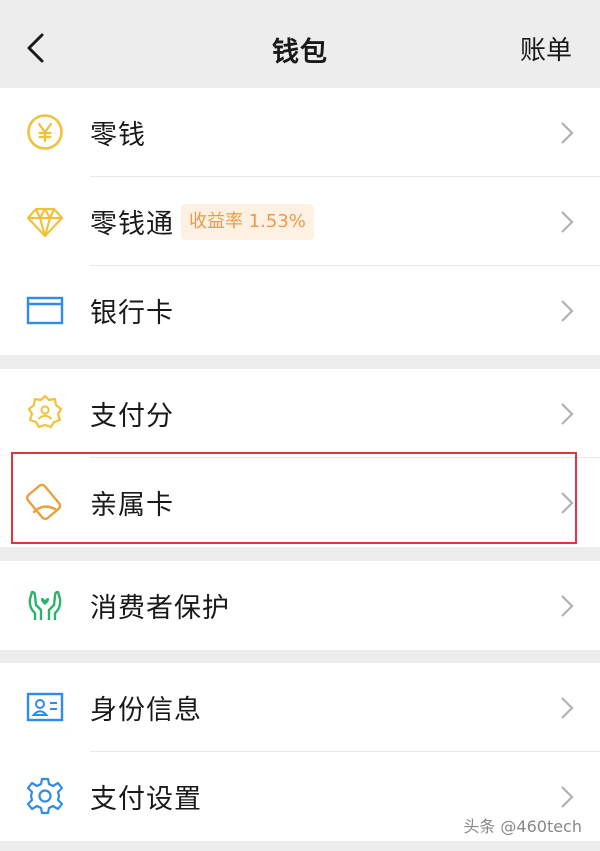  Describe the element at coordinates (118, 135) in the screenshot. I see `row-label: 零钱` at that location.